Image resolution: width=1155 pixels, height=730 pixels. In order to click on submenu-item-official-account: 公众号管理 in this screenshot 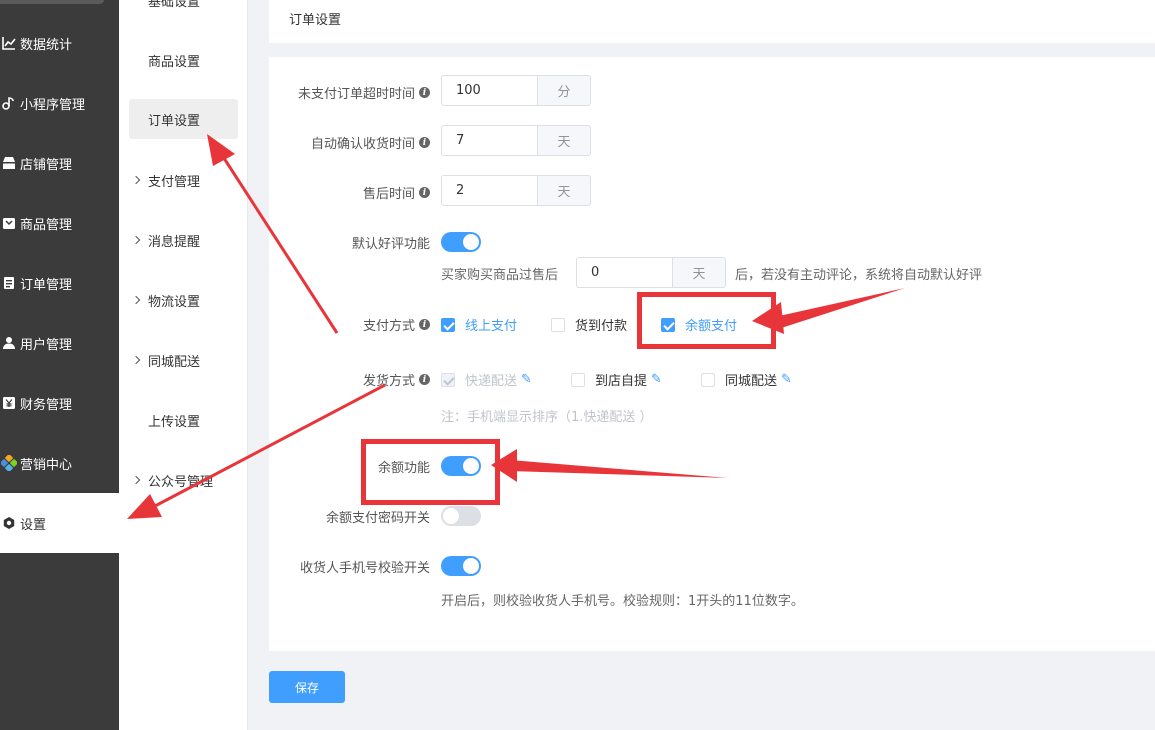, I will do `click(183, 480)`.